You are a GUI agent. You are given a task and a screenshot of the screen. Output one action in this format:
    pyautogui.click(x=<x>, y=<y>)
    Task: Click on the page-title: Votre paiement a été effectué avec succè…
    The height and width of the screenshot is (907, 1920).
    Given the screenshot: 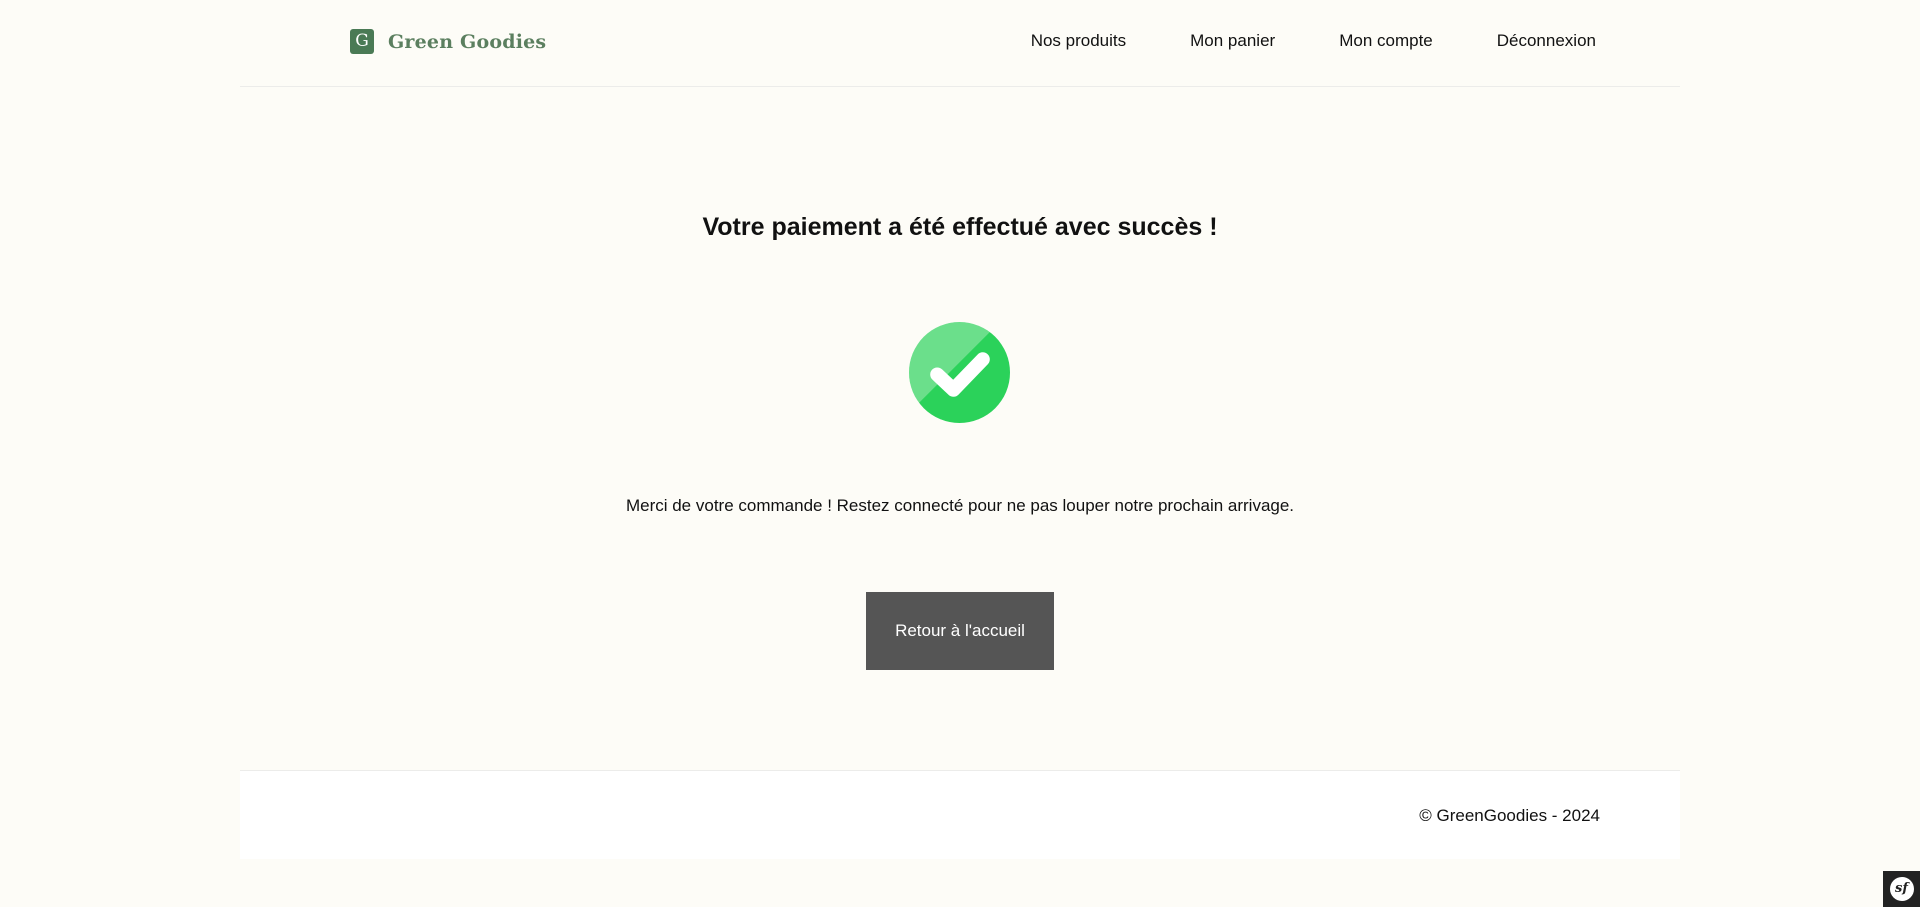 What is the action you would take?
    pyautogui.click(x=960, y=227)
    